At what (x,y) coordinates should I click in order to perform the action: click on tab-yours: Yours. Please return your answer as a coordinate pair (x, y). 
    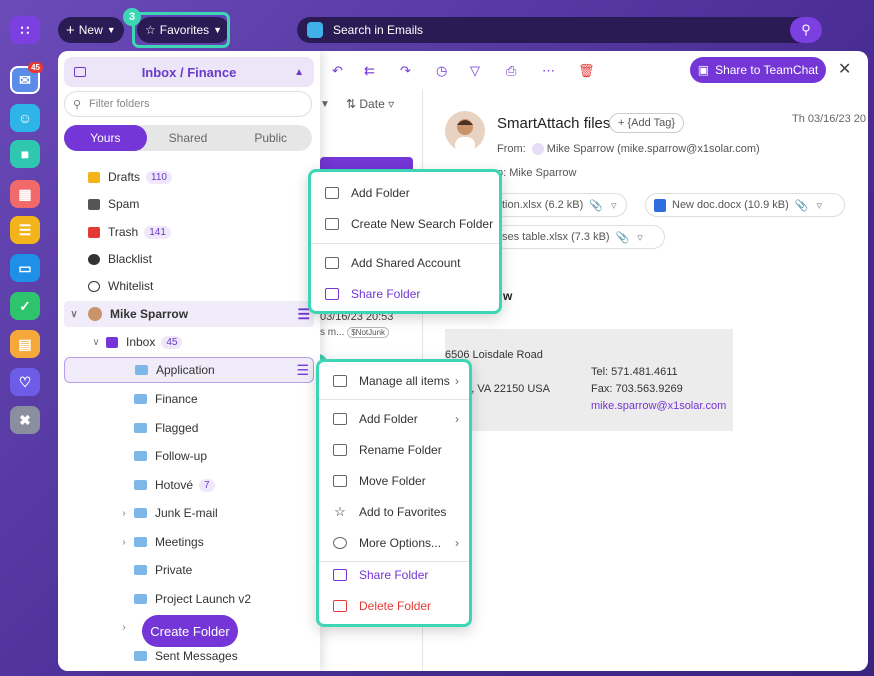
    Looking at the image, I should click on (105, 138).